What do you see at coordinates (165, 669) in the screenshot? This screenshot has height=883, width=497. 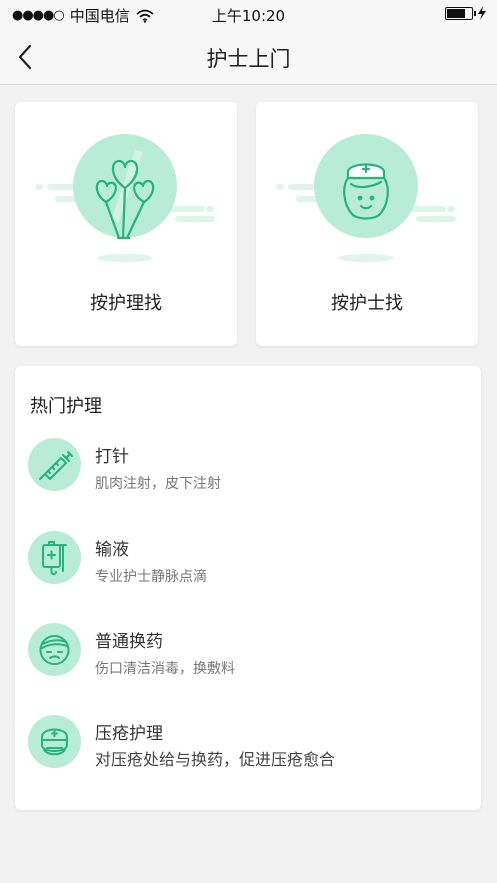 I see `service-description: 伤口清洁消毒，换敷料` at bounding box center [165, 669].